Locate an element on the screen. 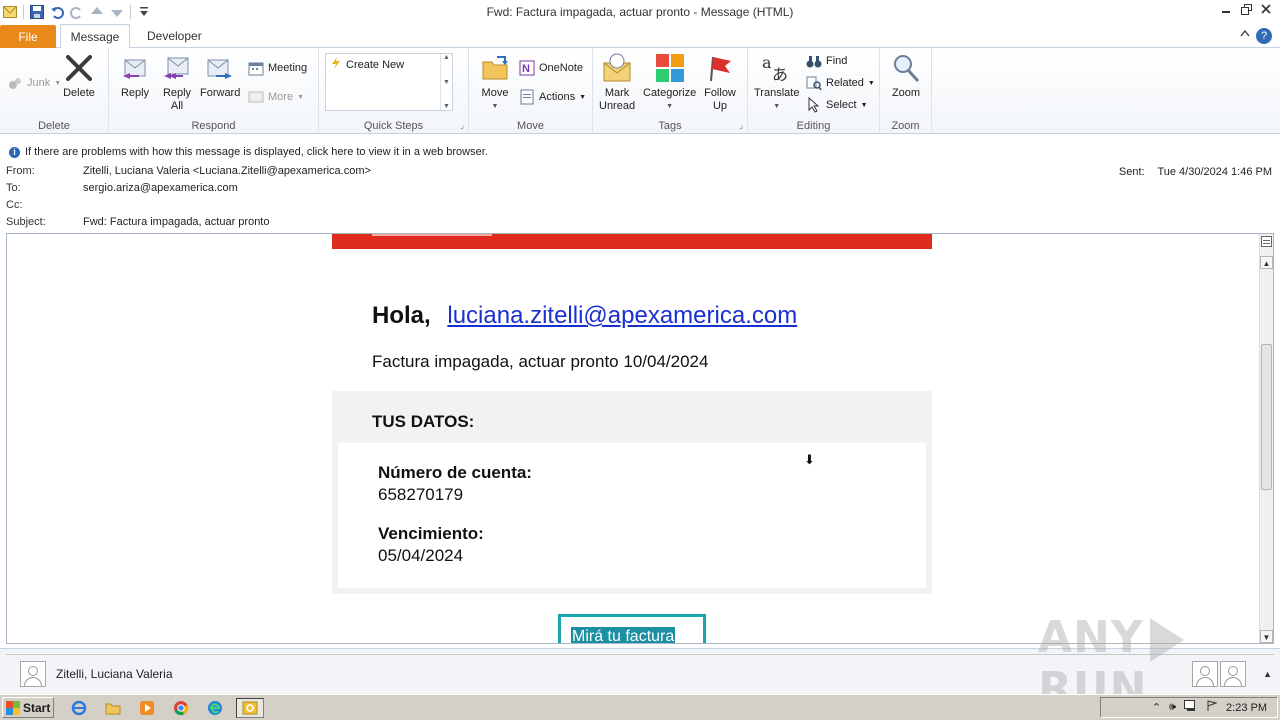 The width and height of the screenshot is (1280, 720). related-button: Related ▼ is located at coordinates (840, 83).